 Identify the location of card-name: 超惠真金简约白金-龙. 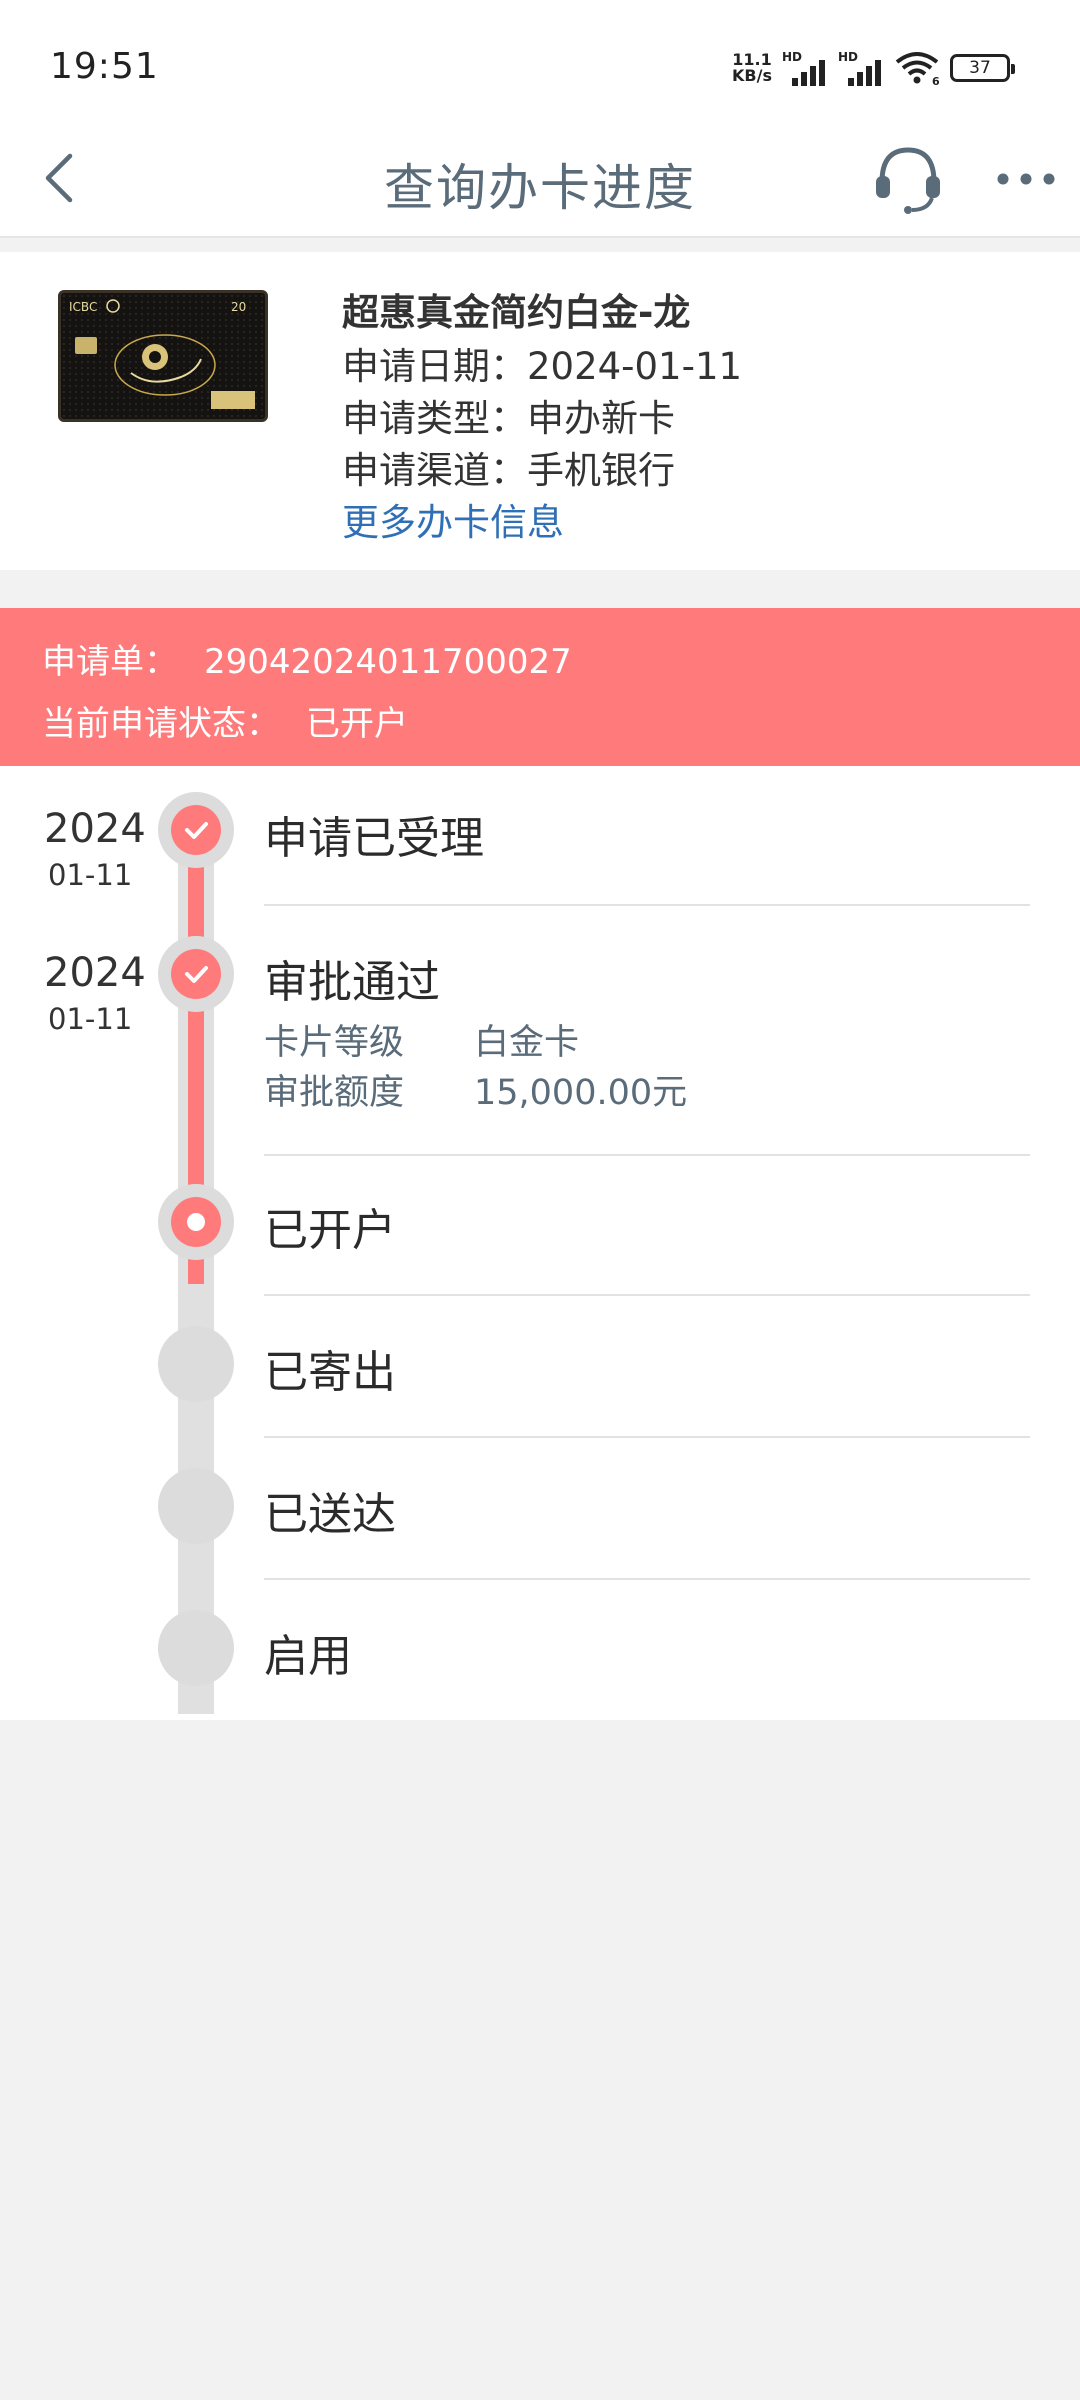
(516, 312).